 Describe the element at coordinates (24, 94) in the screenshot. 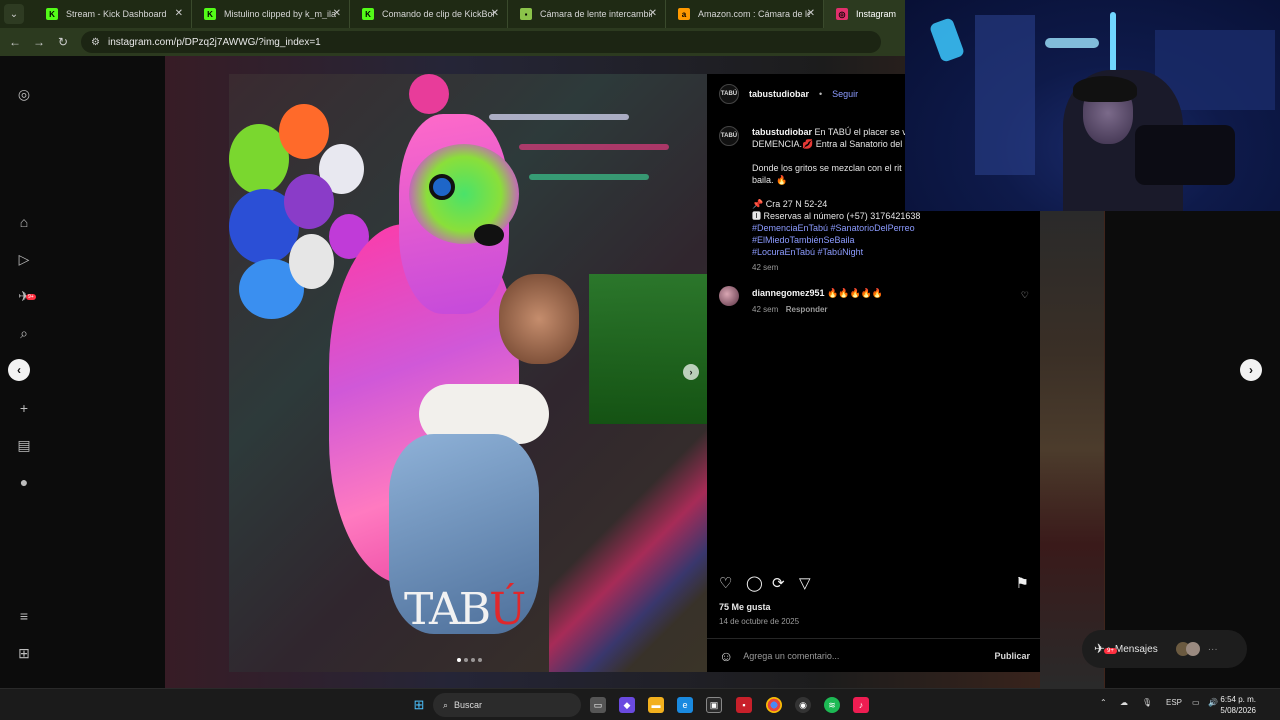

I see `instagram-logo-icon: ◎` at that location.